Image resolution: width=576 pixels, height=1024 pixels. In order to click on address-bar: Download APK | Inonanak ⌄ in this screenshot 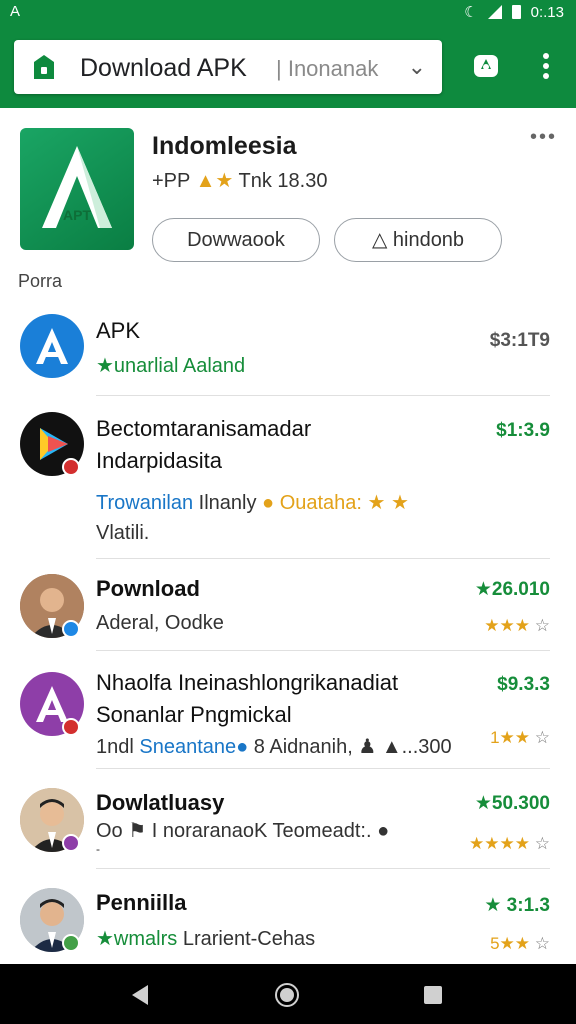, I will do `click(228, 67)`.